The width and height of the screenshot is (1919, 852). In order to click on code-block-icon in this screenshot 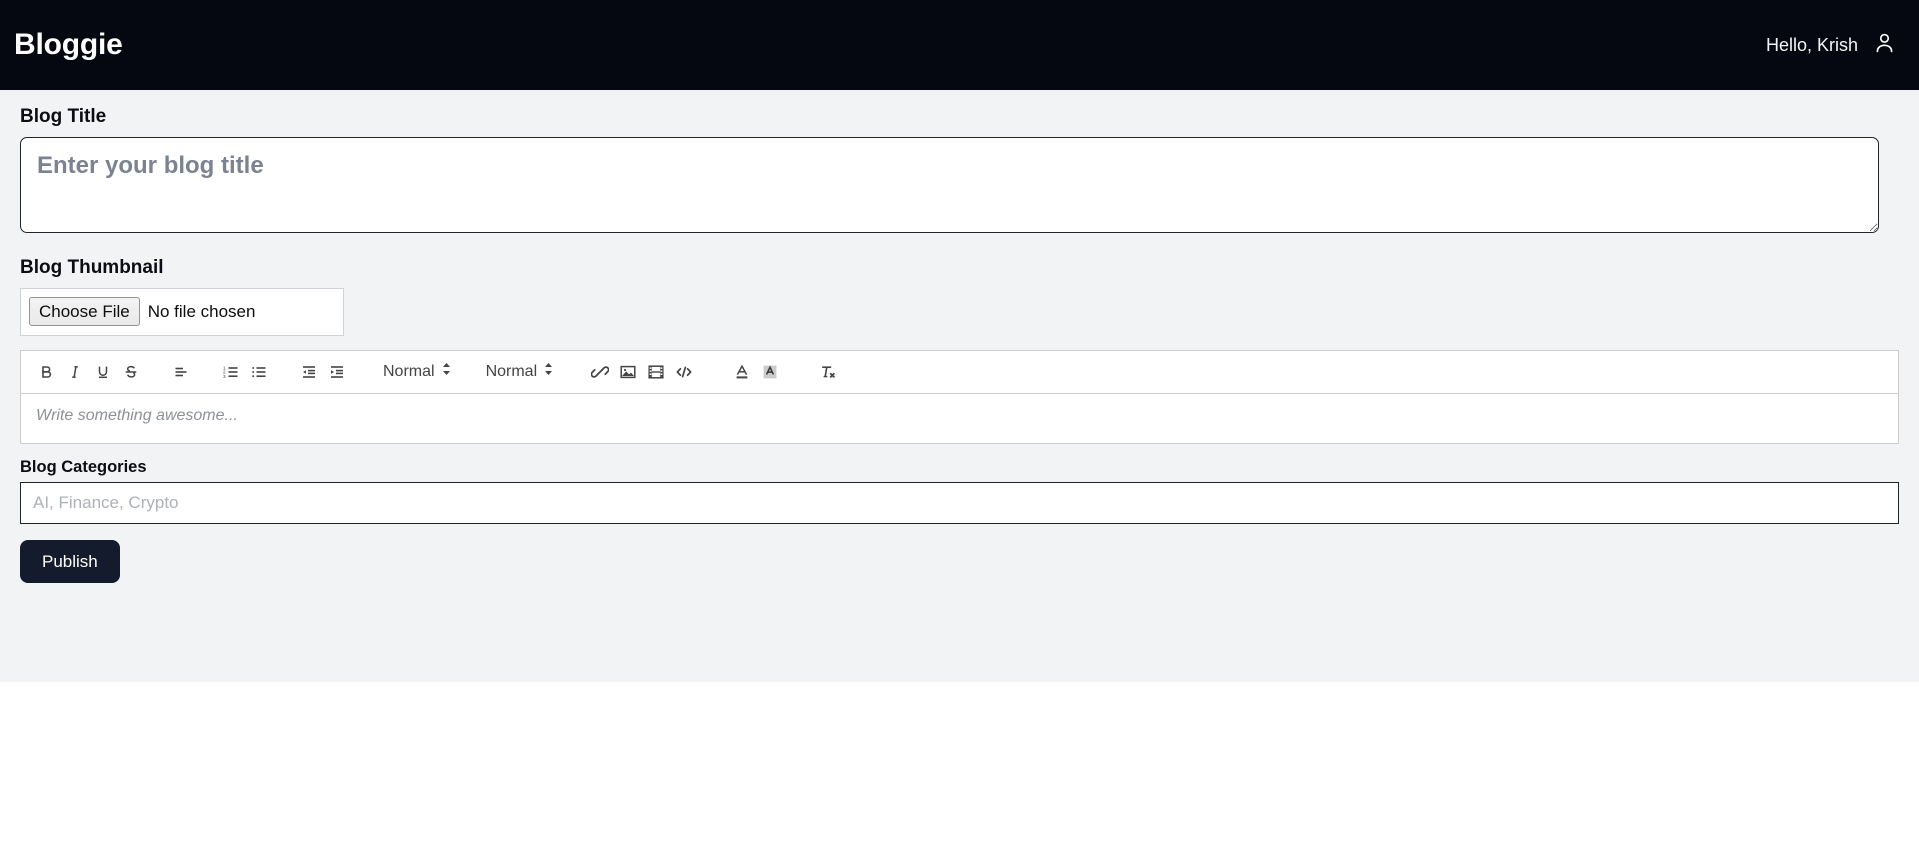, I will do `click(684, 372)`.